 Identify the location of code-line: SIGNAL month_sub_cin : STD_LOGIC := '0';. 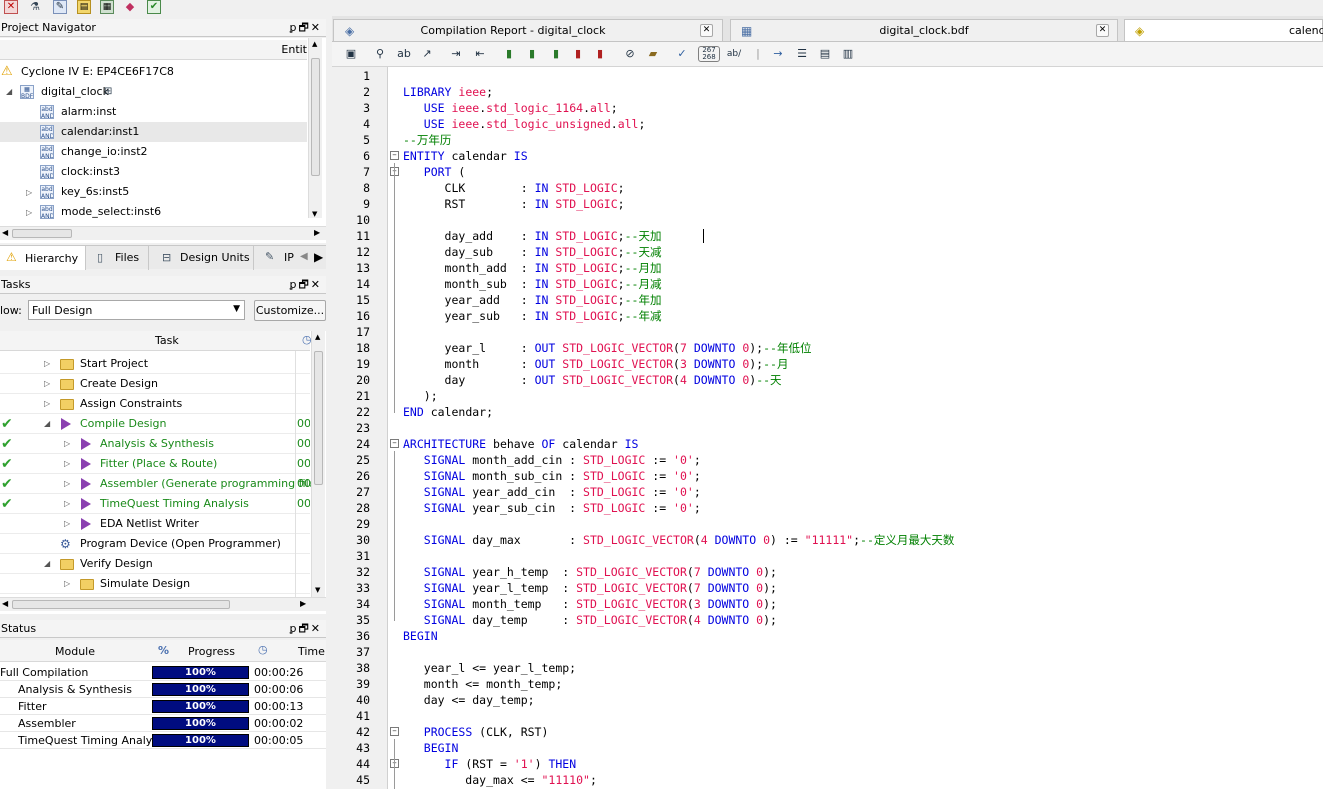
(552, 476).